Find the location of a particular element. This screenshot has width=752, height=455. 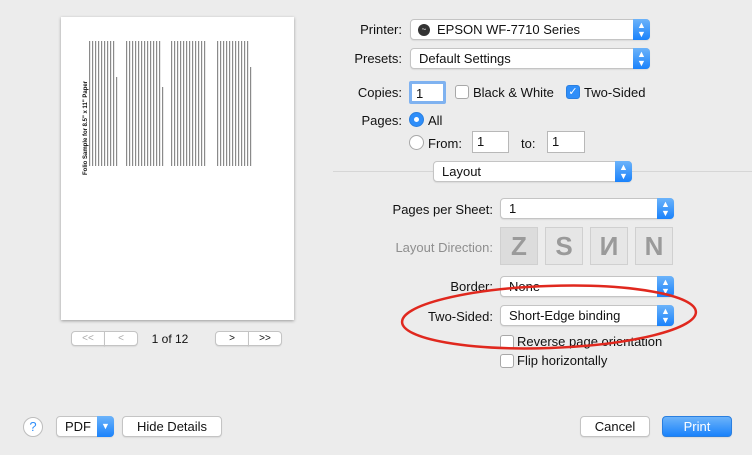

copies-label: Copies: is located at coordinates (379, 92).